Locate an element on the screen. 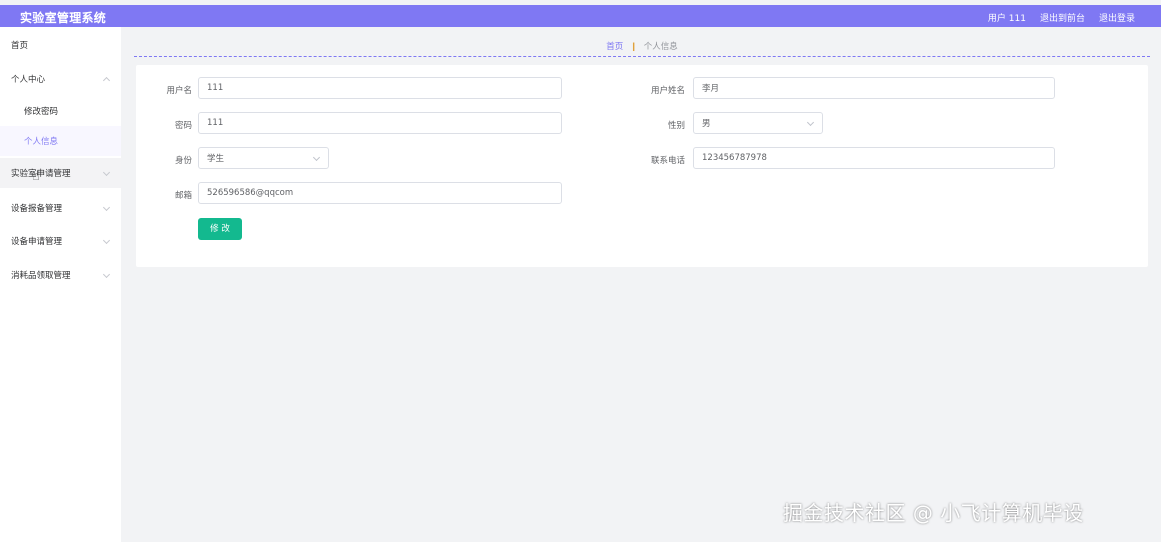 The image size is (1161, 542). sidebar-item-consumables: 消耗品领取管理 is located at coordinates (60, 275).